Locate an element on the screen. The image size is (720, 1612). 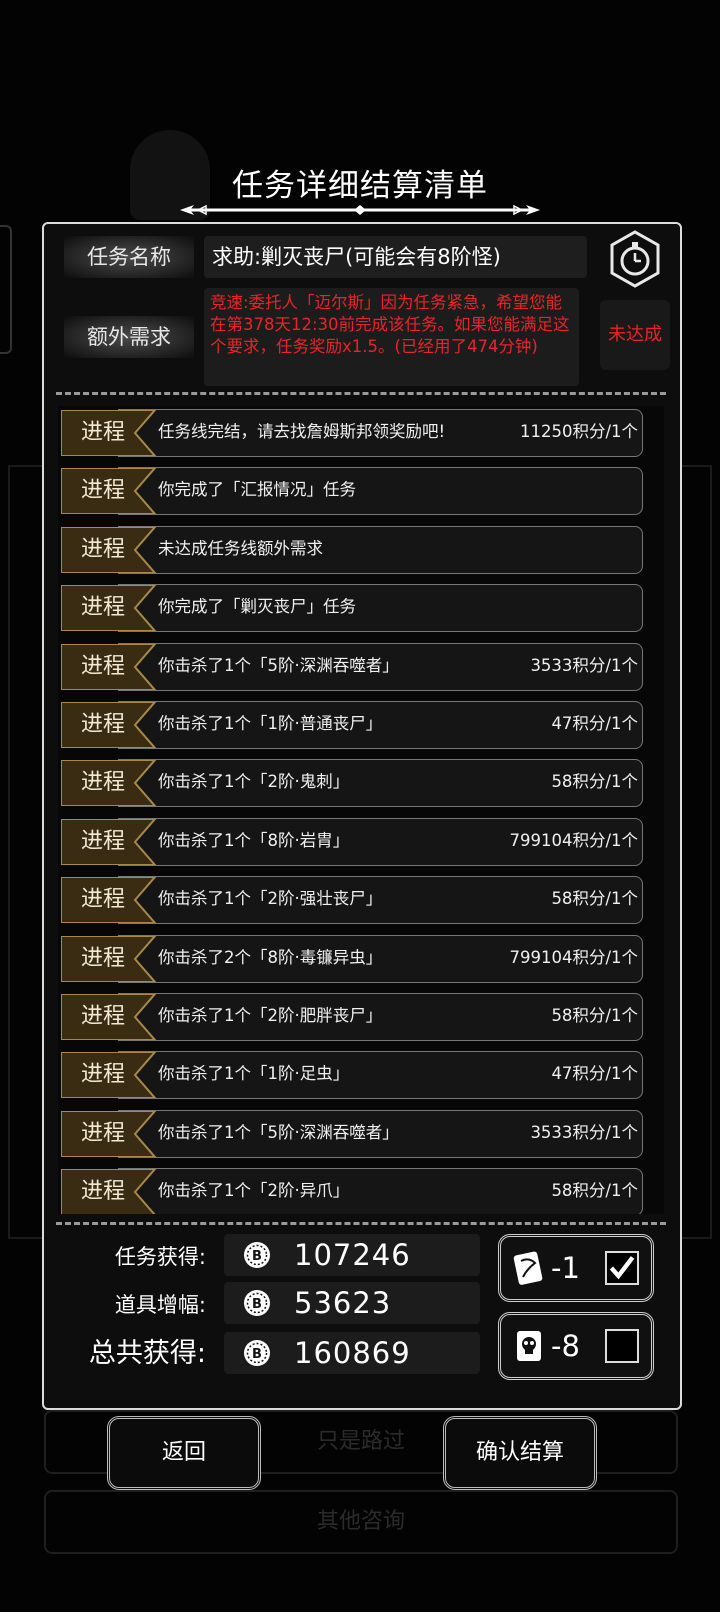
progress-row: 进程 你击杀了2个「8阶·毒镰异虫」 799104积分/1个 is located at coordinates (361, 959).